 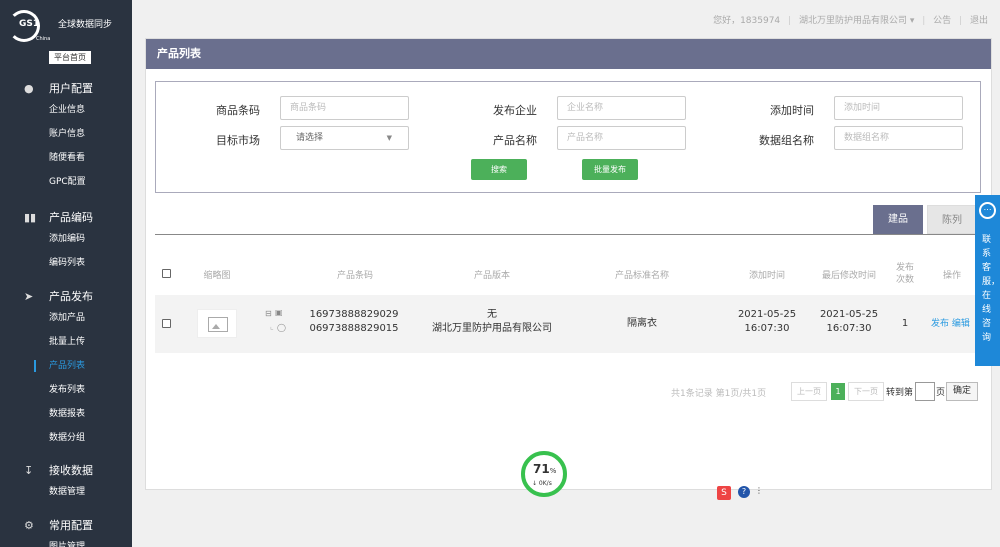 I want to click on sogou-input-icon: S, so click(x=724, y=493).